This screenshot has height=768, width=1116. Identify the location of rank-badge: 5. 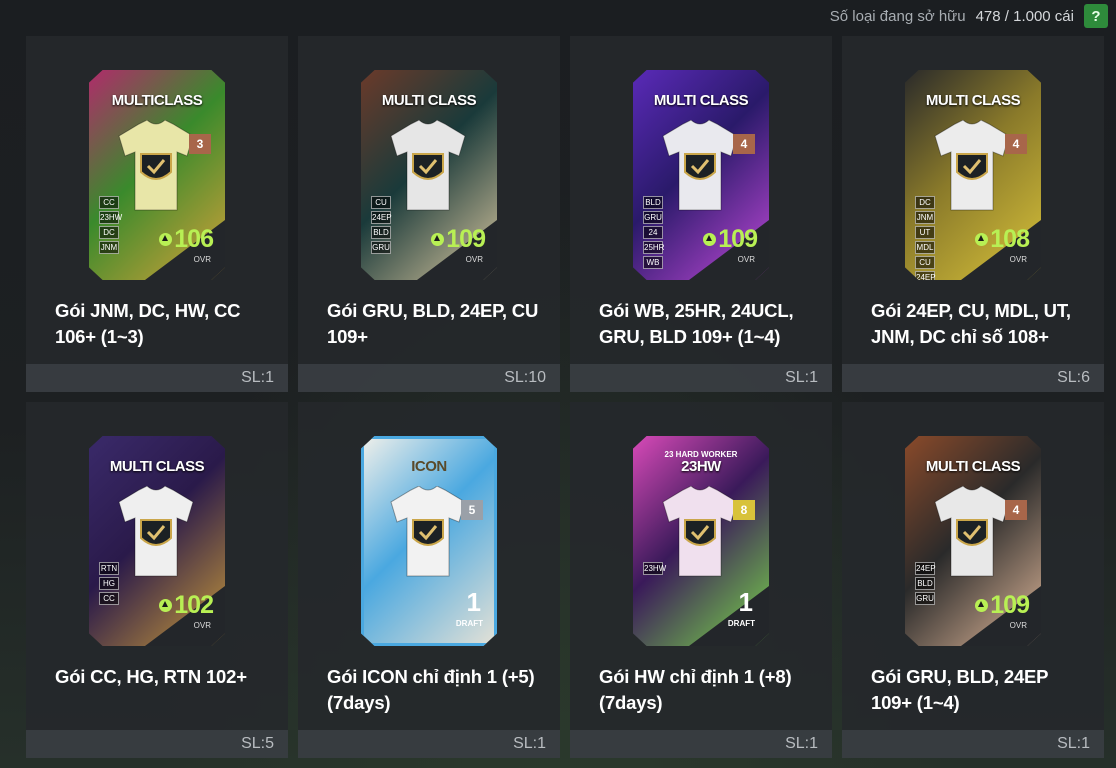
(472, 510).